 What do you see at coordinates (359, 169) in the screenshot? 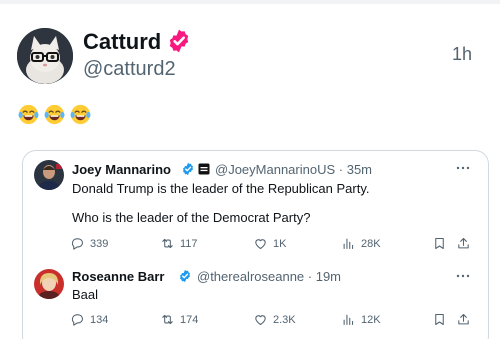
I see `reply-timestamp: 35m` at bounding box center [359, 169].